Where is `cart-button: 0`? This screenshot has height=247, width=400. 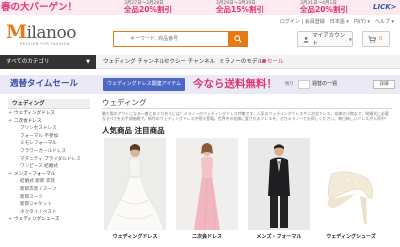 cart-button: 0 is located at coordinates (376, 39).